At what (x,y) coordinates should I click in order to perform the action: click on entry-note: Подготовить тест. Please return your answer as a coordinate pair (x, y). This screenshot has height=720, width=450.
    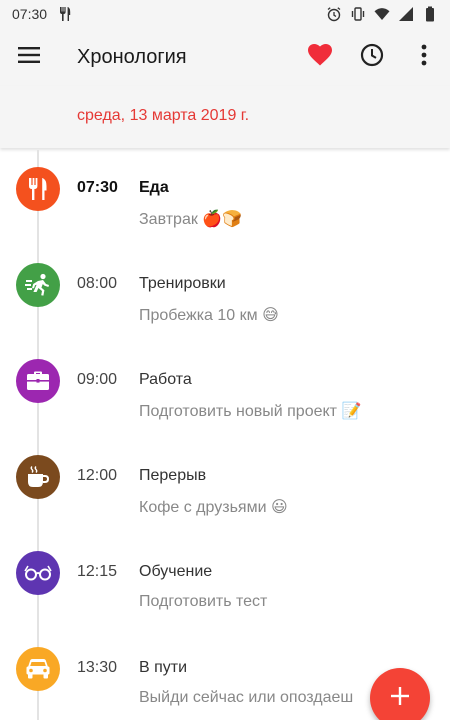
    Looking at the image, I should click on (203, 601).